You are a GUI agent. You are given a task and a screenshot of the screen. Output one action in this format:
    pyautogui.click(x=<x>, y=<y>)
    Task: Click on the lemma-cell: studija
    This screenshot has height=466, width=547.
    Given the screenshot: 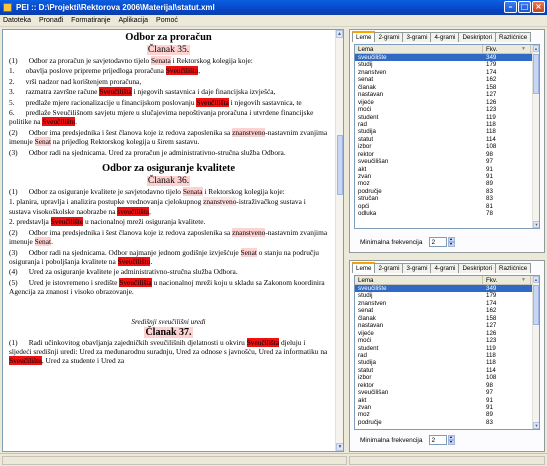 What is the action you would take?
    pyautogui.click(x=367, y=363)
    